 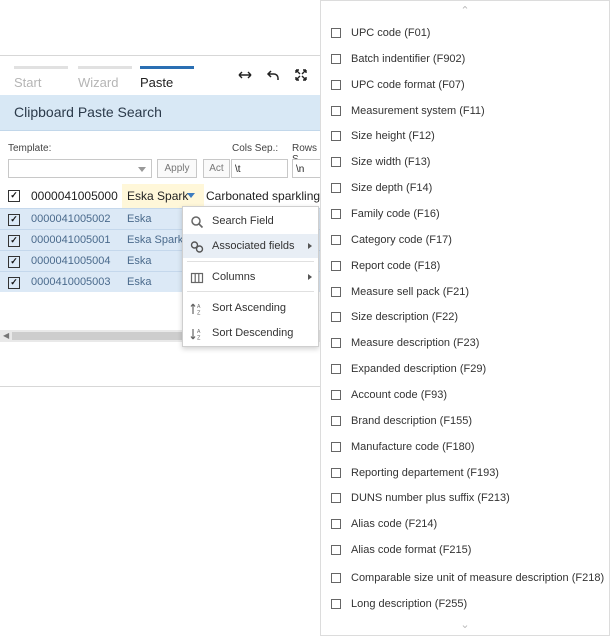 What do you see at coordinates (197, 221) in the screenshot?
I see `search-icon` at bounding box center [197, 221].